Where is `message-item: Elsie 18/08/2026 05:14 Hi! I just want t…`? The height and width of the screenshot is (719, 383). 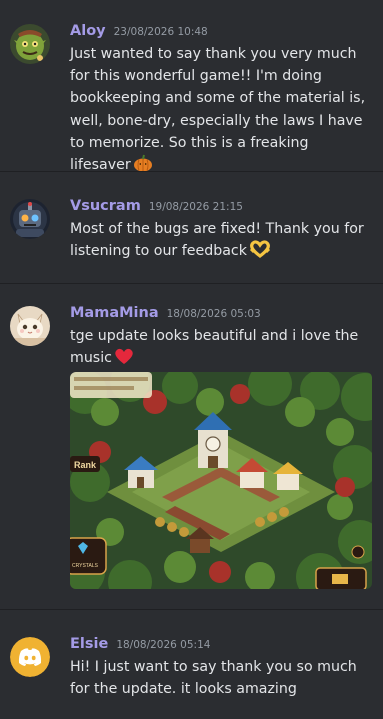
message-item: Elsie 18/08/2026 05:14 Hi! I just want t… is located at coordinates (191, 671).